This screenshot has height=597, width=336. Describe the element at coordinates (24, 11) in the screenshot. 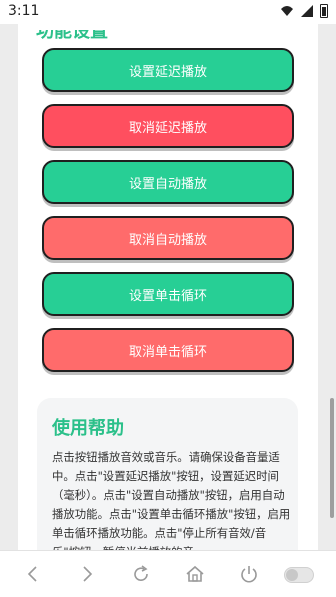

I see `status-time: 3:11` at that location.